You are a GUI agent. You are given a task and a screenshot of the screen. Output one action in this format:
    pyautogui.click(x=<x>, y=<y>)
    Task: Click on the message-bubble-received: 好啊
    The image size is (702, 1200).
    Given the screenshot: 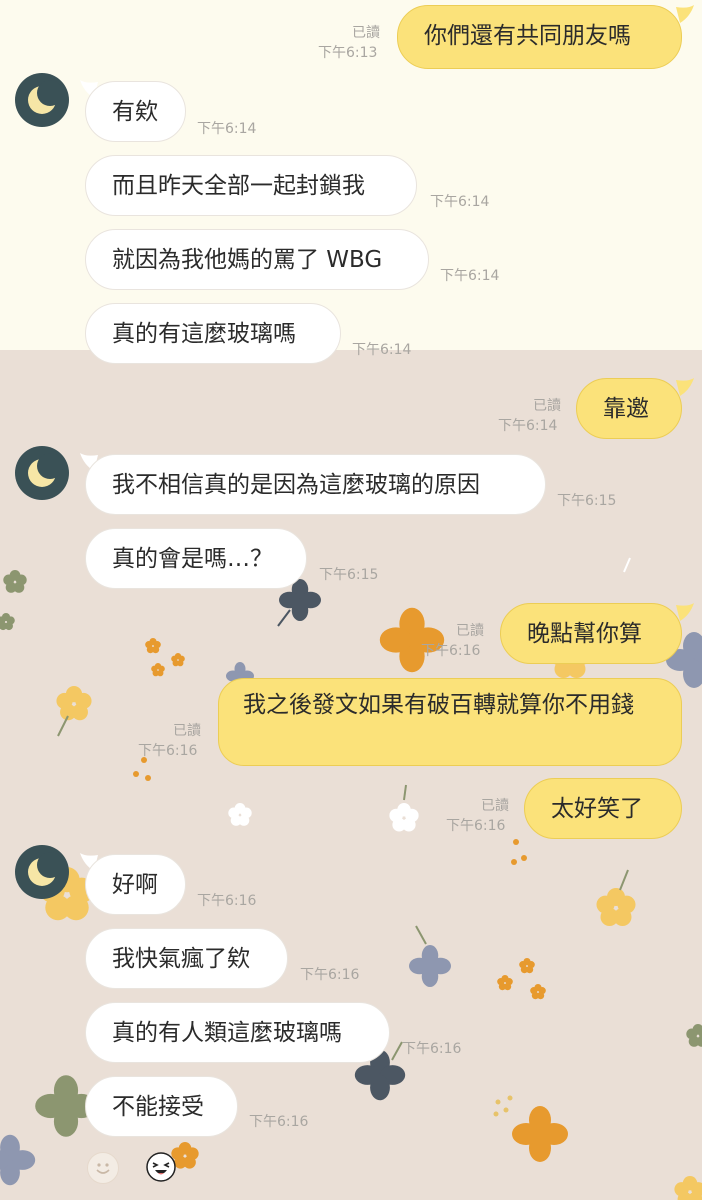 What is the action you would take?
    pyautogui.click(x=135, y=884)
    